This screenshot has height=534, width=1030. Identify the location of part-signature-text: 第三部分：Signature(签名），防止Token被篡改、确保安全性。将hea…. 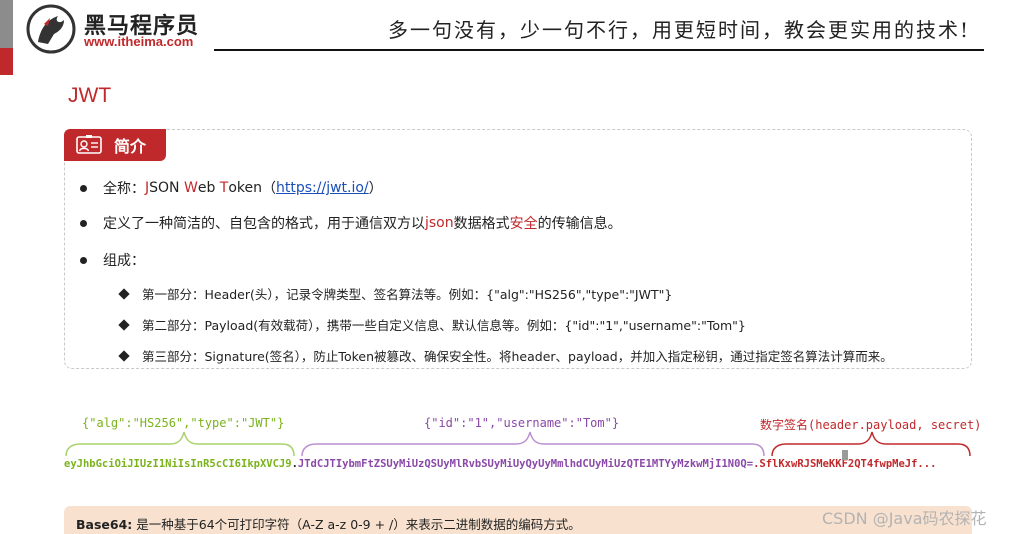
(517, 356).